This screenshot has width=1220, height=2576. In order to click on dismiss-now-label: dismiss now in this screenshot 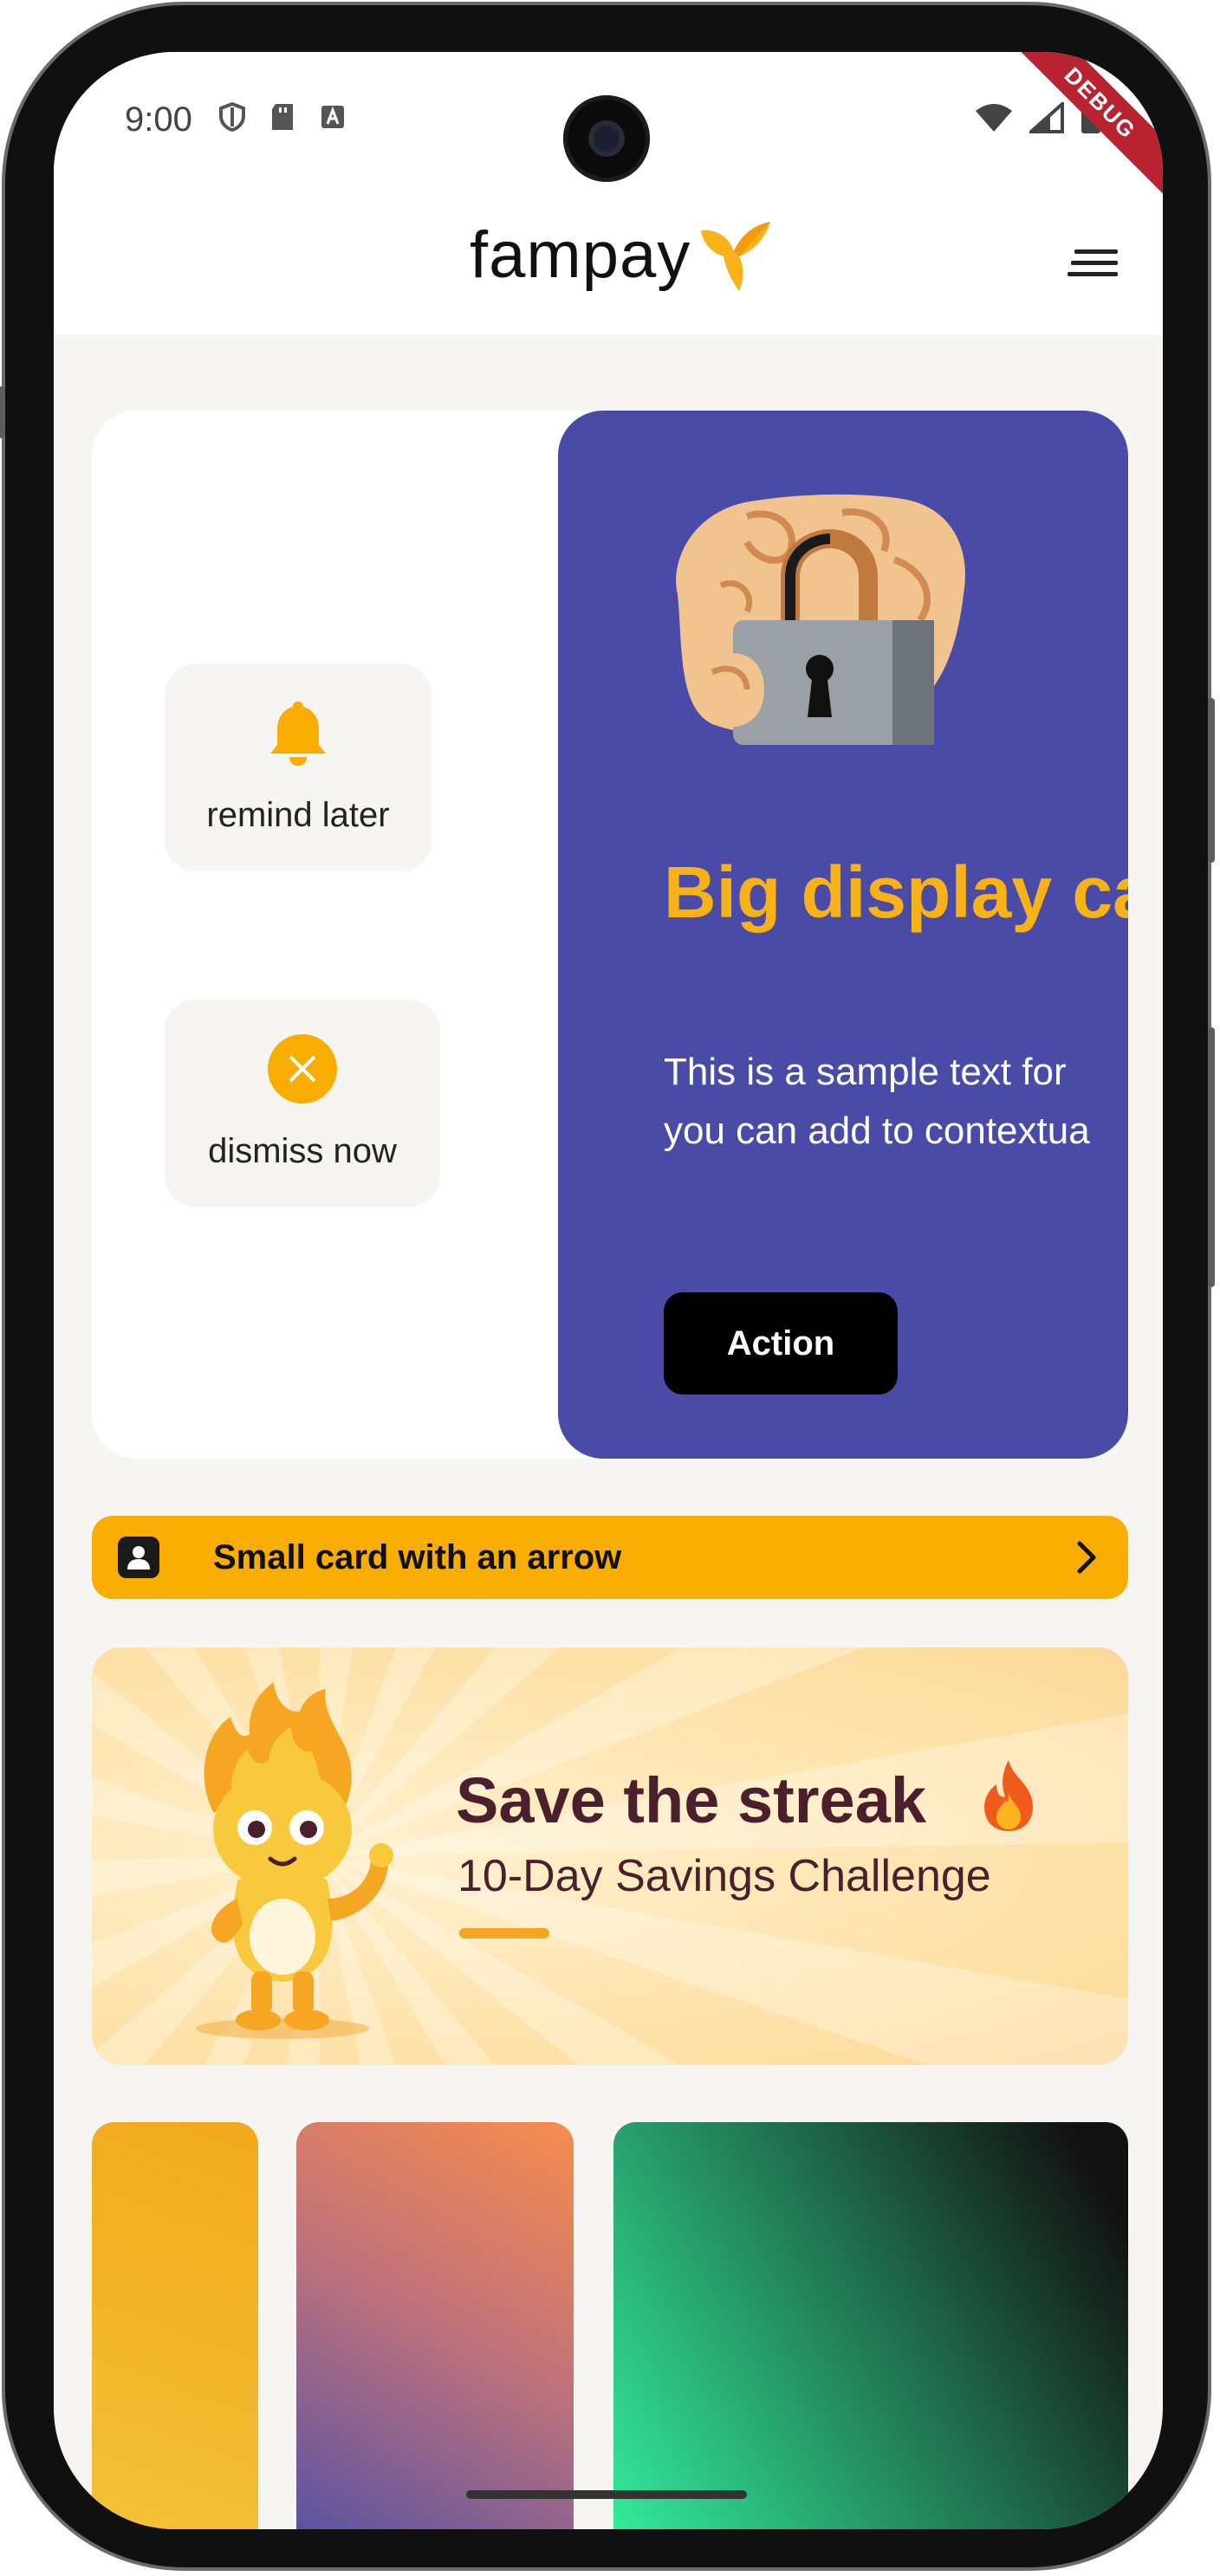, I will do `click(302, 1151)`.